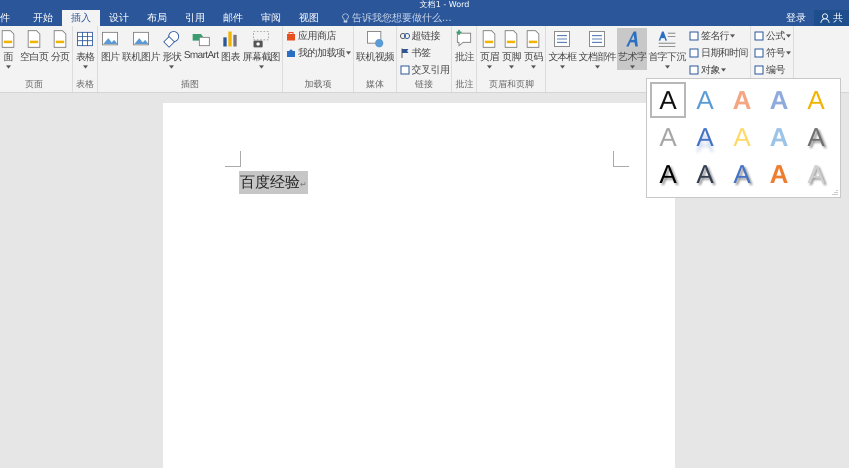  Describe the element at coordinates (9, 49) in the screenshot. I see `ribbon-button: 面` at that location.